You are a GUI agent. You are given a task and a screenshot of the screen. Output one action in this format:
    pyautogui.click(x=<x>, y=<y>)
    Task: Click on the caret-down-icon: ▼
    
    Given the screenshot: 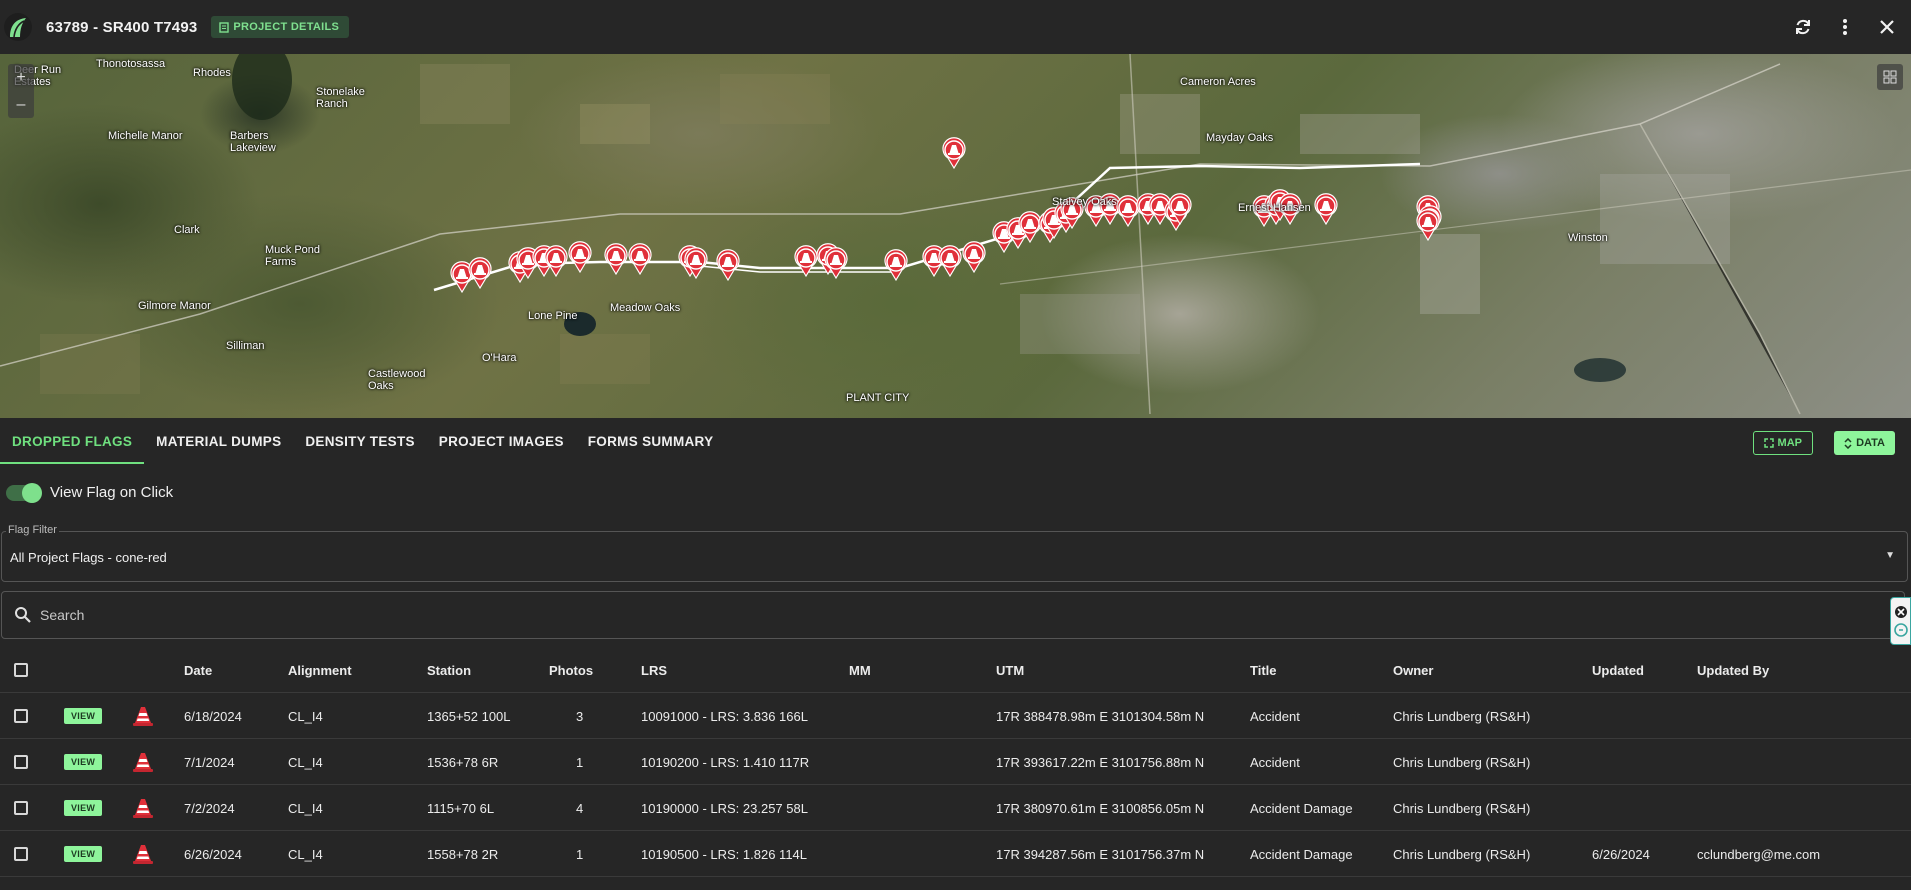 What is the action you would take?
    pyautogui.click(x=1890, y=555)
    